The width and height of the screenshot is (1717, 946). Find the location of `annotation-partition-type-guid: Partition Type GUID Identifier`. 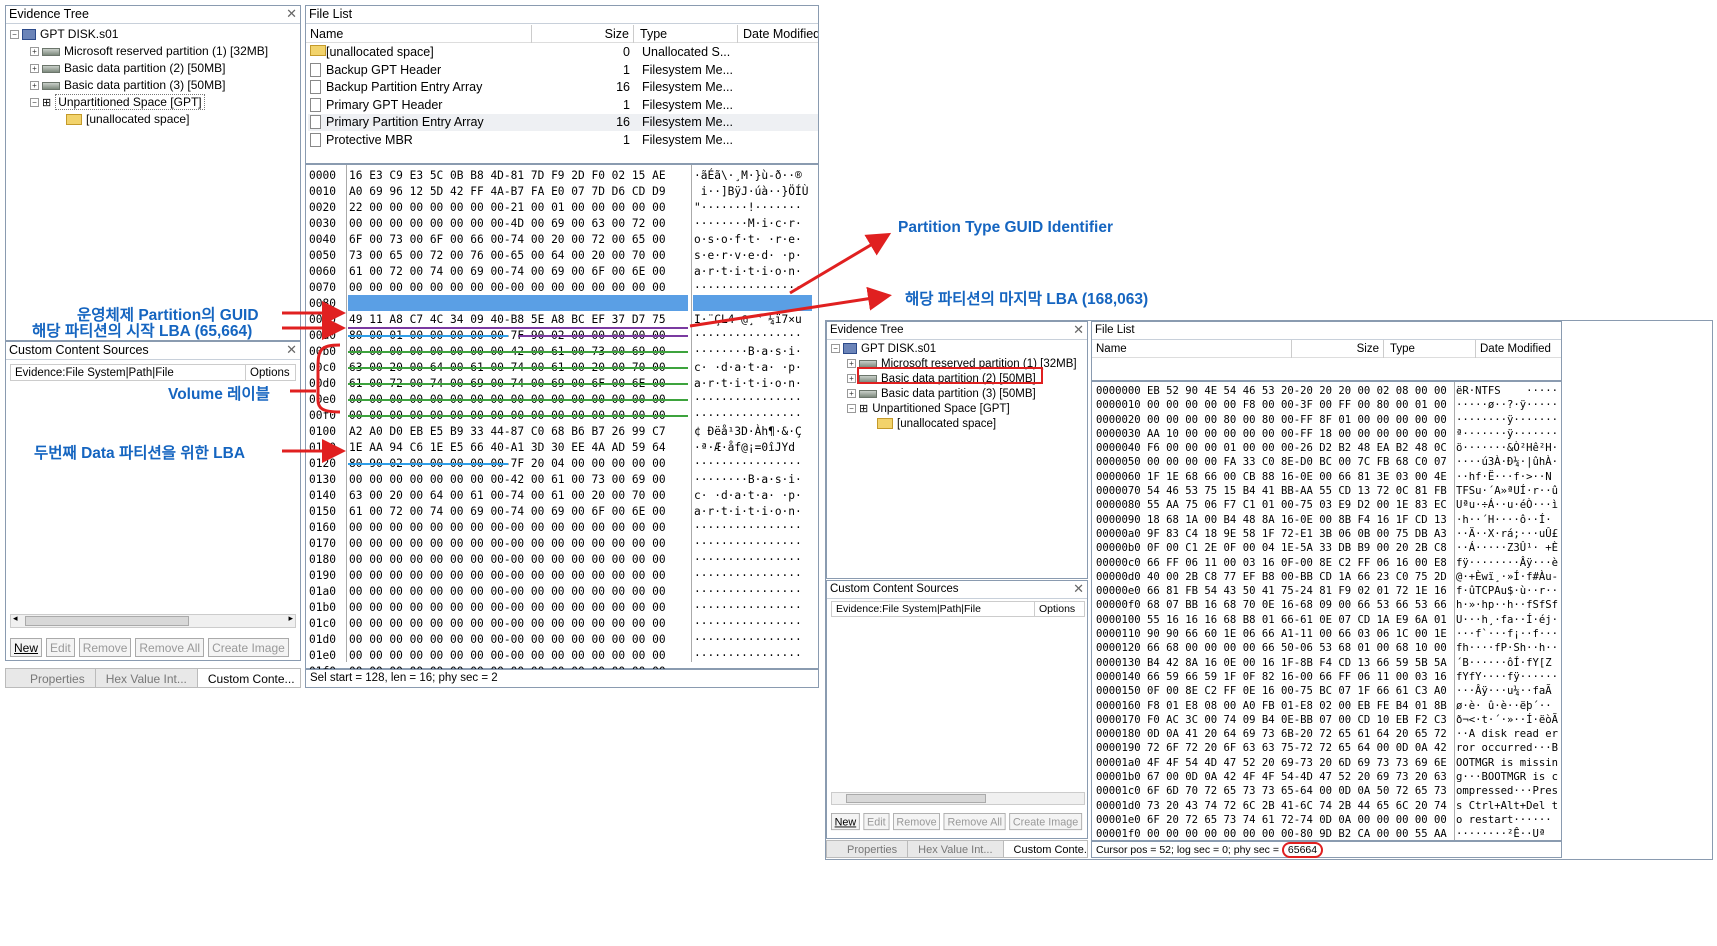

annotation-partition-type-guid: Partition Type GUID Identifier is located at coordinates (1006, 227).